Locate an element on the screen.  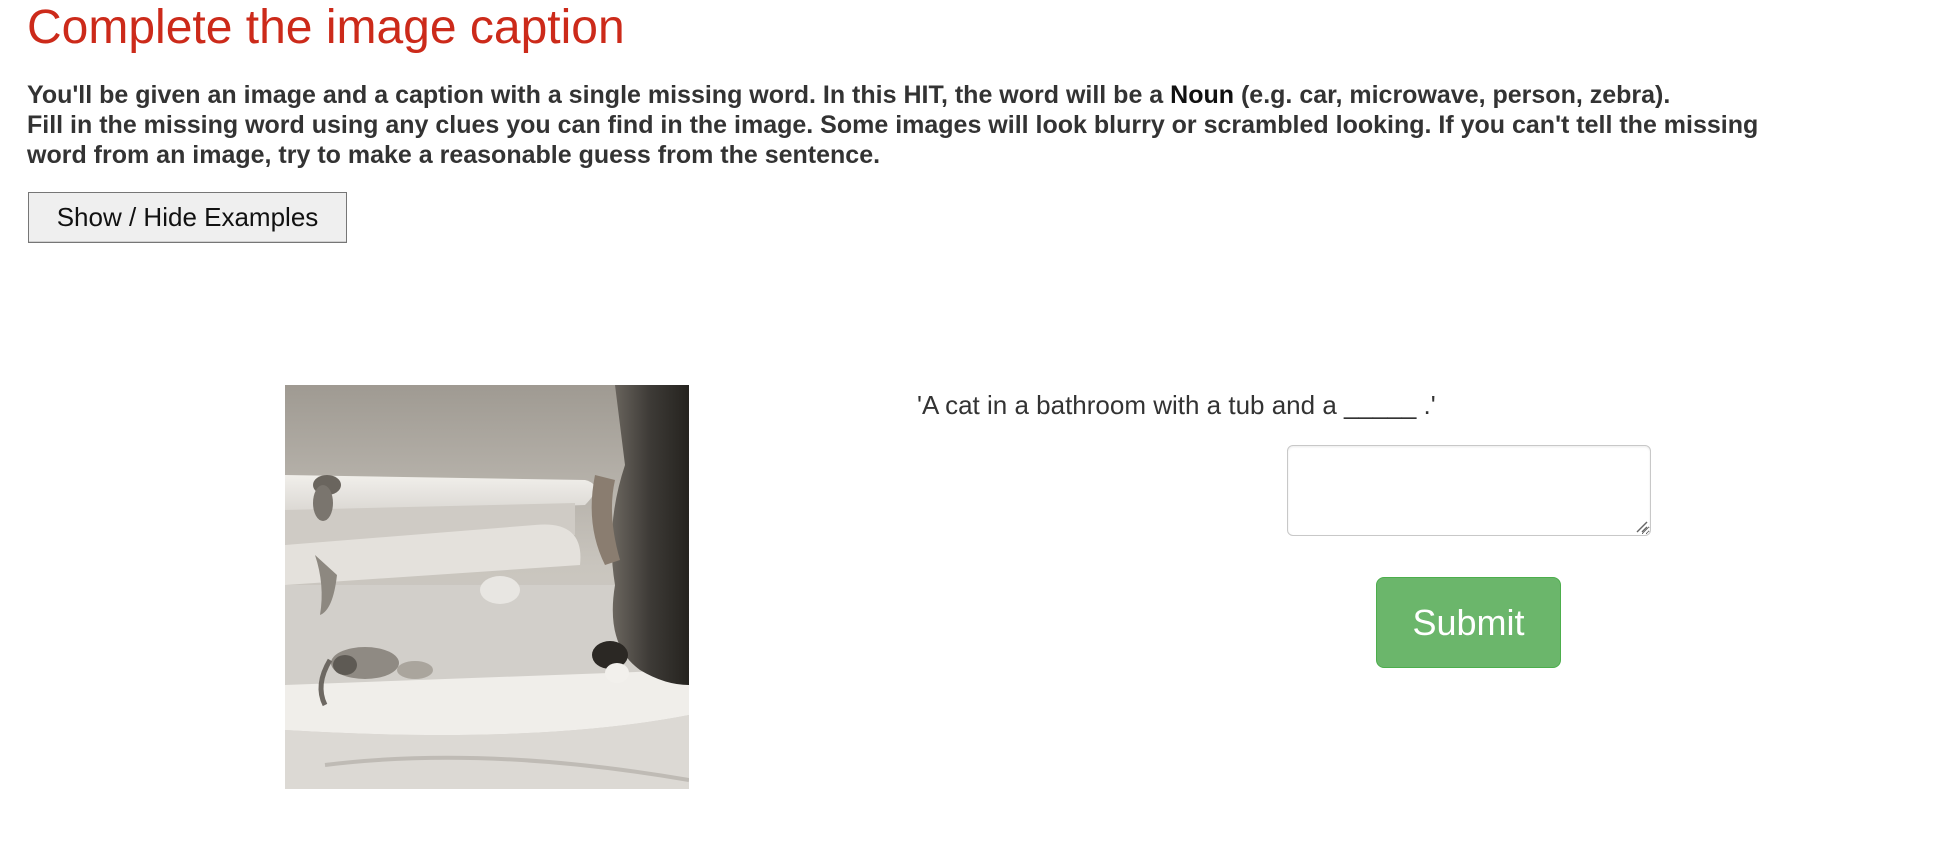
task-image-drawing is located at coordinates (487, 587).